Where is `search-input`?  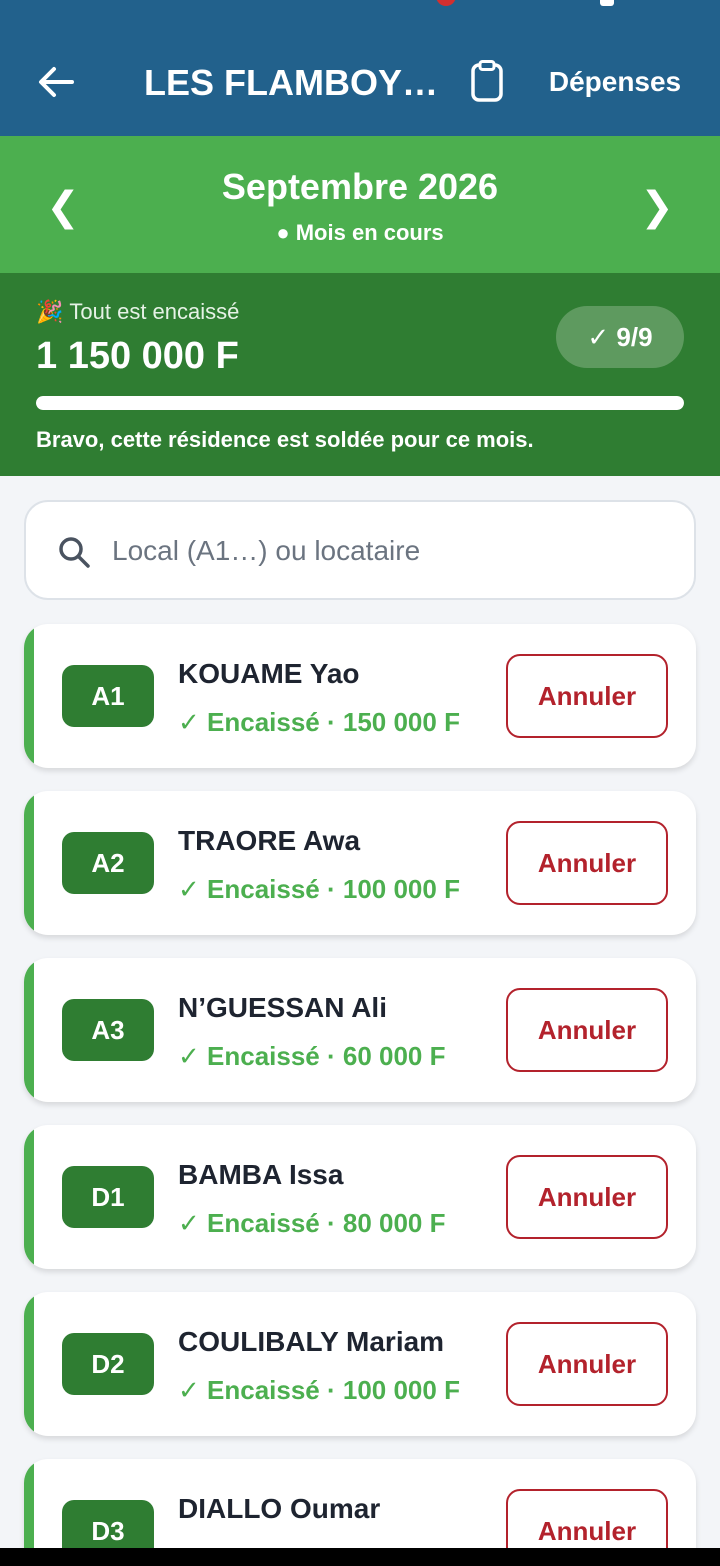 search-input is located at coordinates (392, 551).